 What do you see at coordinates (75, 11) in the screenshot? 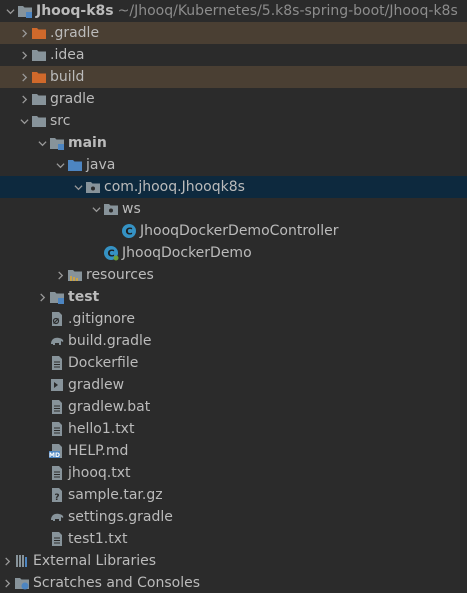
I see `project-name: Jhooq-k8s` at bounding box center [75, 11].